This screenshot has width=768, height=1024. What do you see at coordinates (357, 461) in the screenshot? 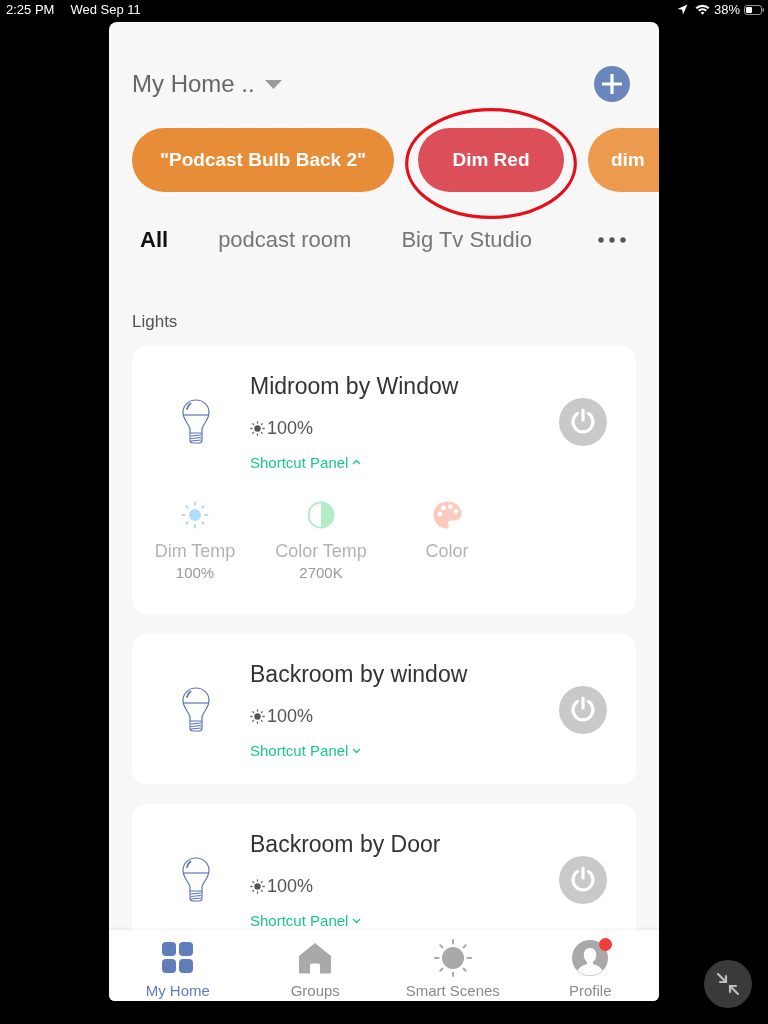
I see `chevron-up-icon` at bounding box center [357, 461].